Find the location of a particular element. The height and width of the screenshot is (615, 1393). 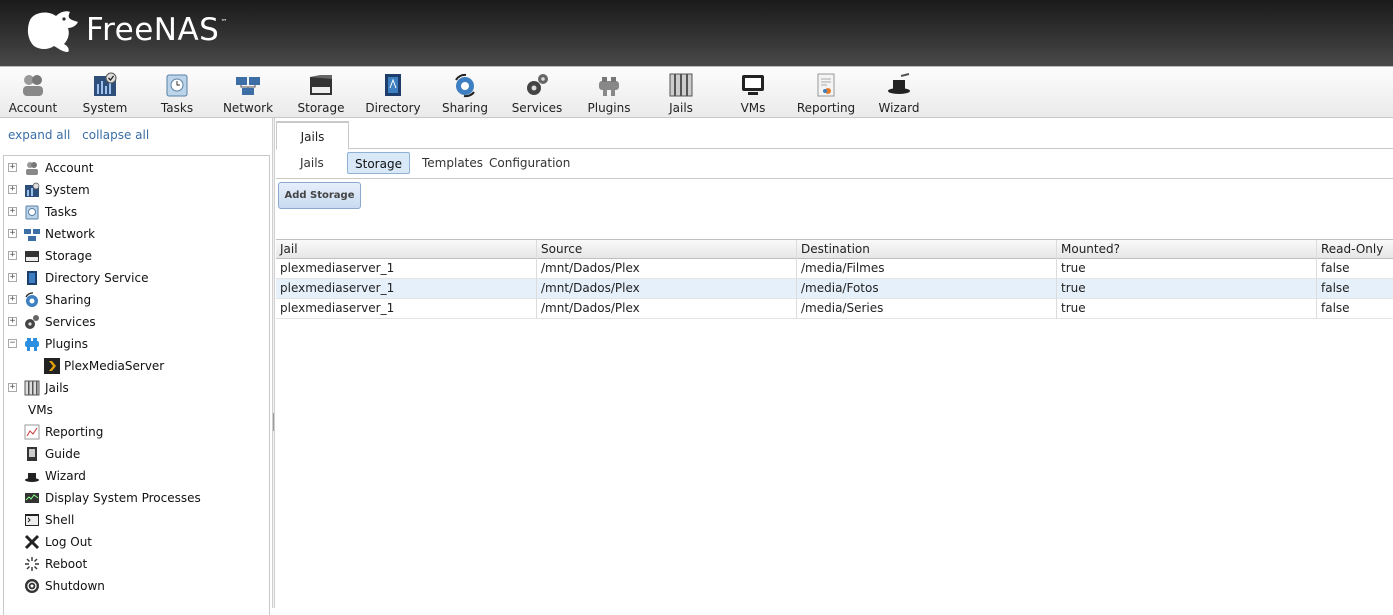

vms-icon is located at coordinates (753, 85).